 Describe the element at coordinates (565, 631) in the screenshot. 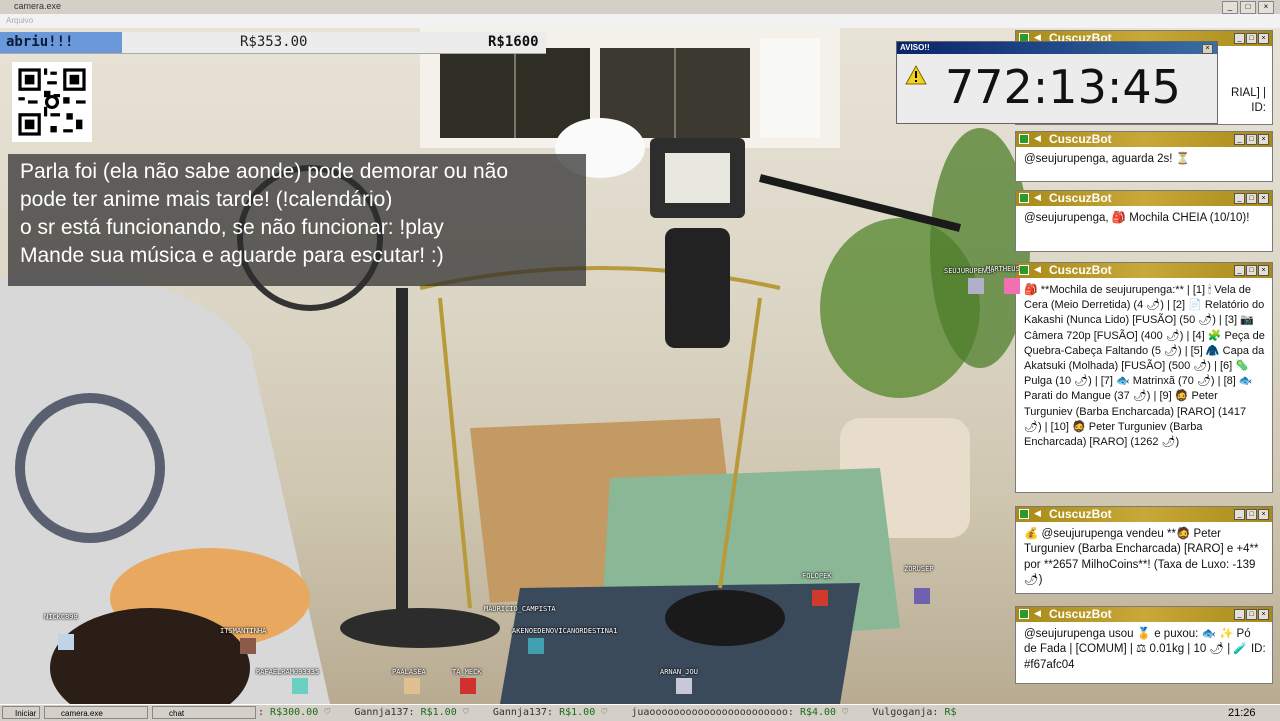

I see `viewer-name: AKENOEDENOVICANORDESTINA1` at that location.